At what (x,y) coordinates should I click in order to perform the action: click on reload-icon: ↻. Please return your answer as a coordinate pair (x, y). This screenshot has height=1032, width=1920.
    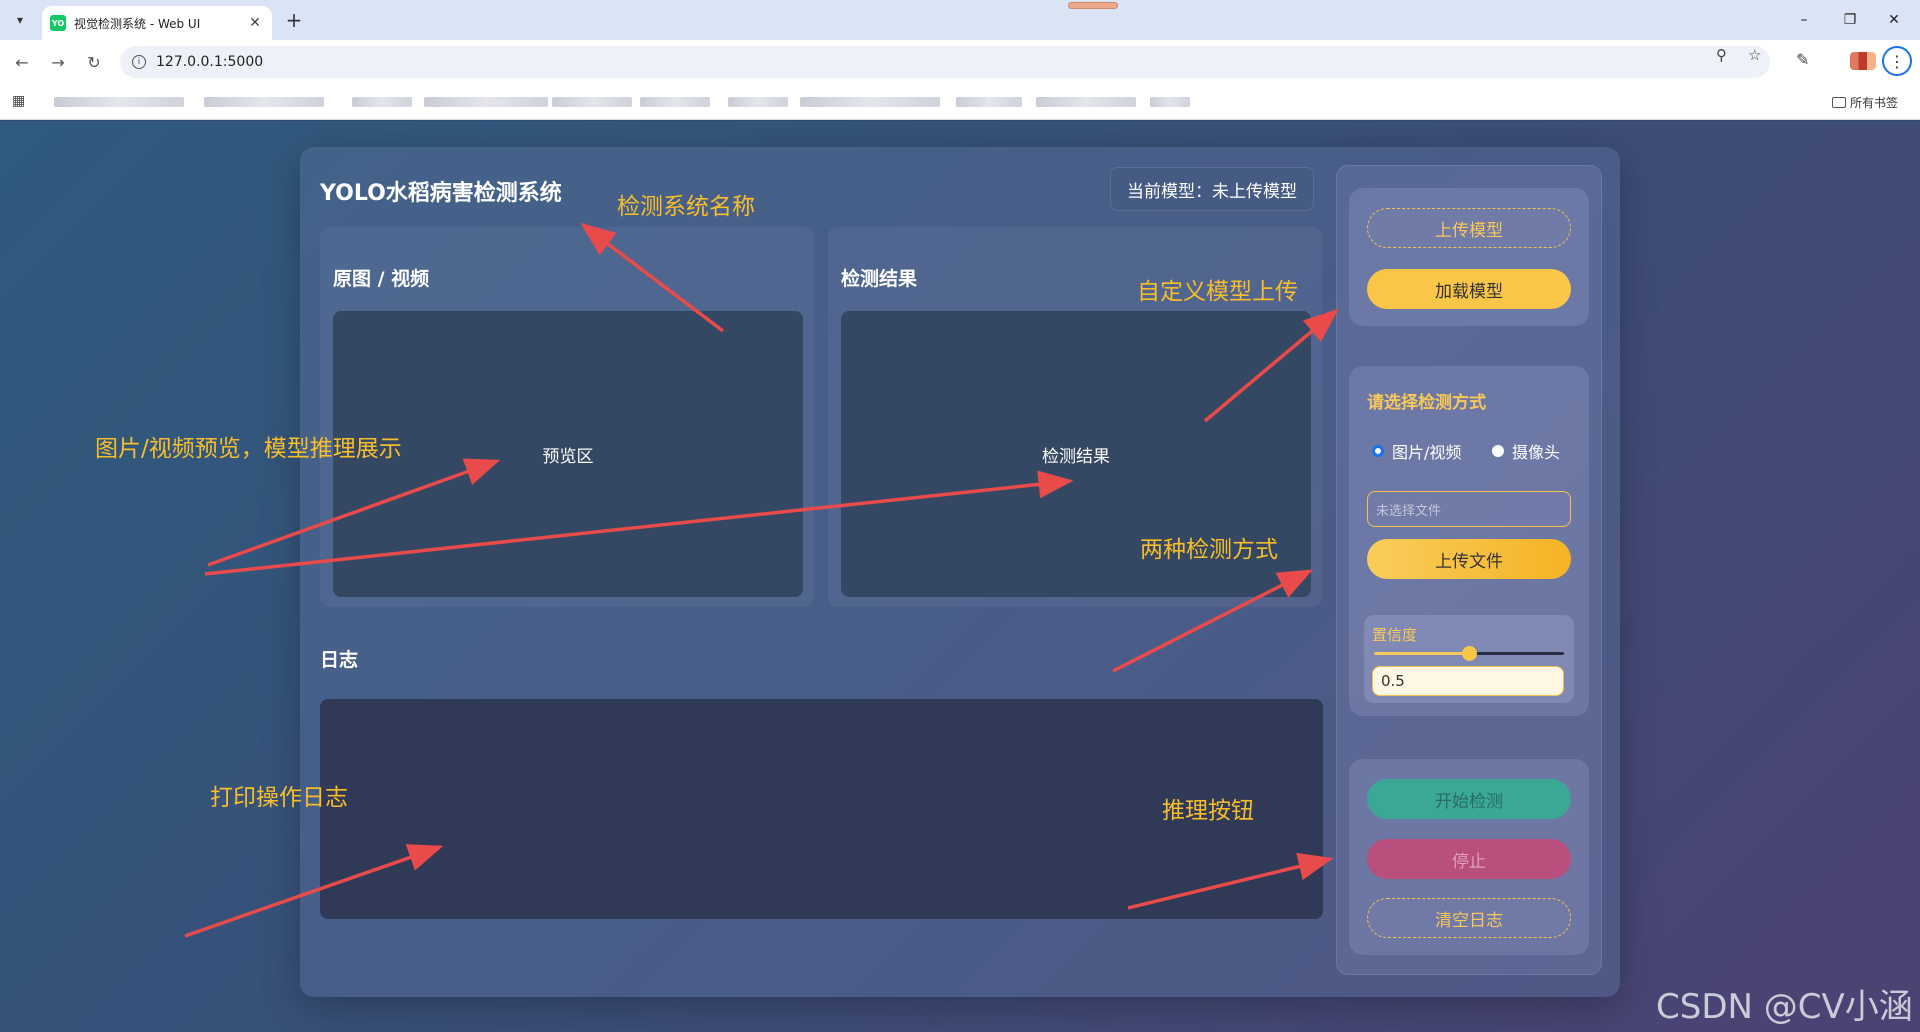
    Looking at the image, I should click on (94, 62).